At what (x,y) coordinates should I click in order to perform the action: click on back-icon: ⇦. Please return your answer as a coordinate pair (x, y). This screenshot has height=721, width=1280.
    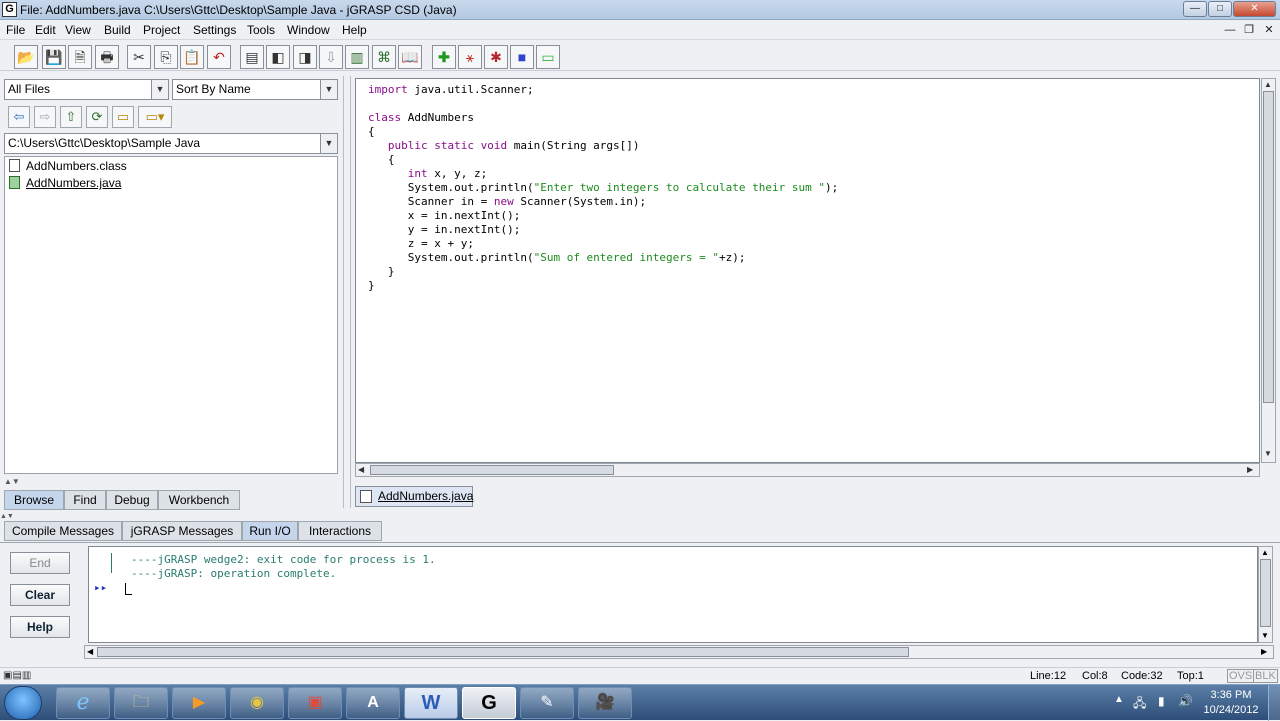
    Looking at the image, I should click on (19, 117).